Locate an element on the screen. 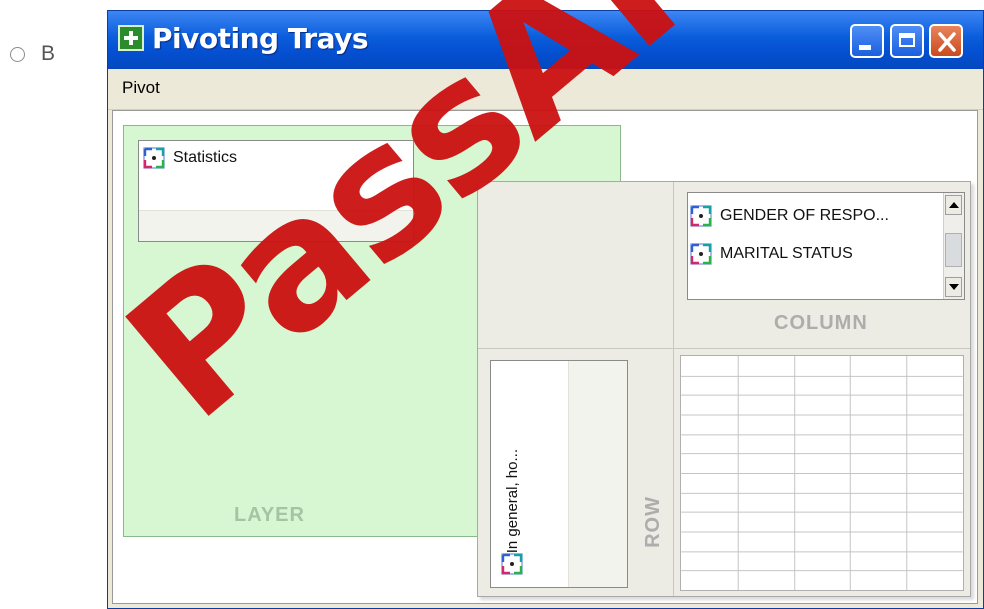  column-item-marital-status: MARITAL STATUS is located at coordinates (771, 254).